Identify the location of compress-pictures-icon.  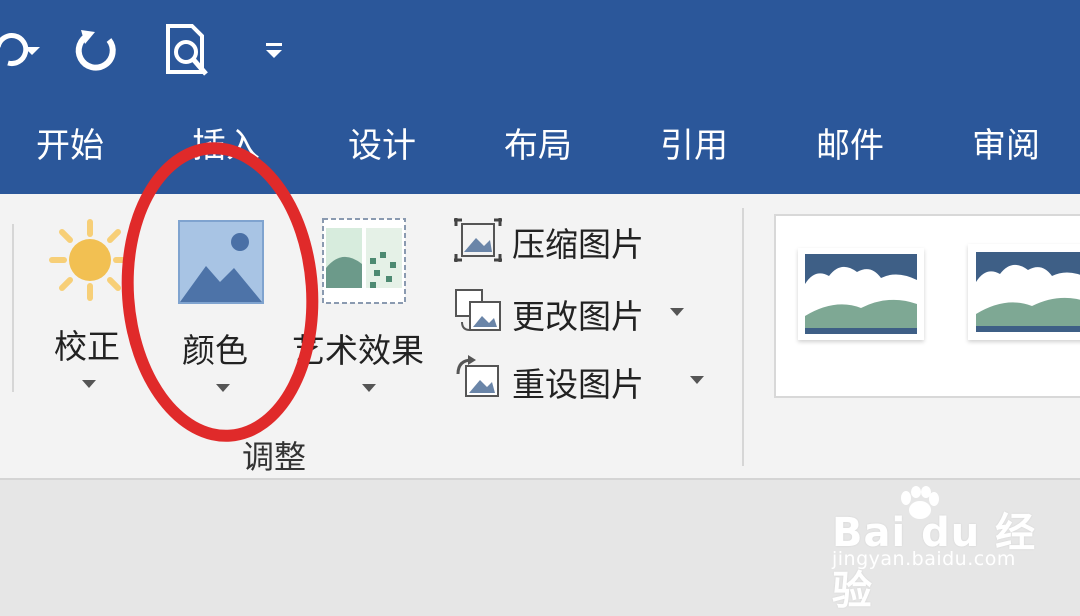
(478, 240).